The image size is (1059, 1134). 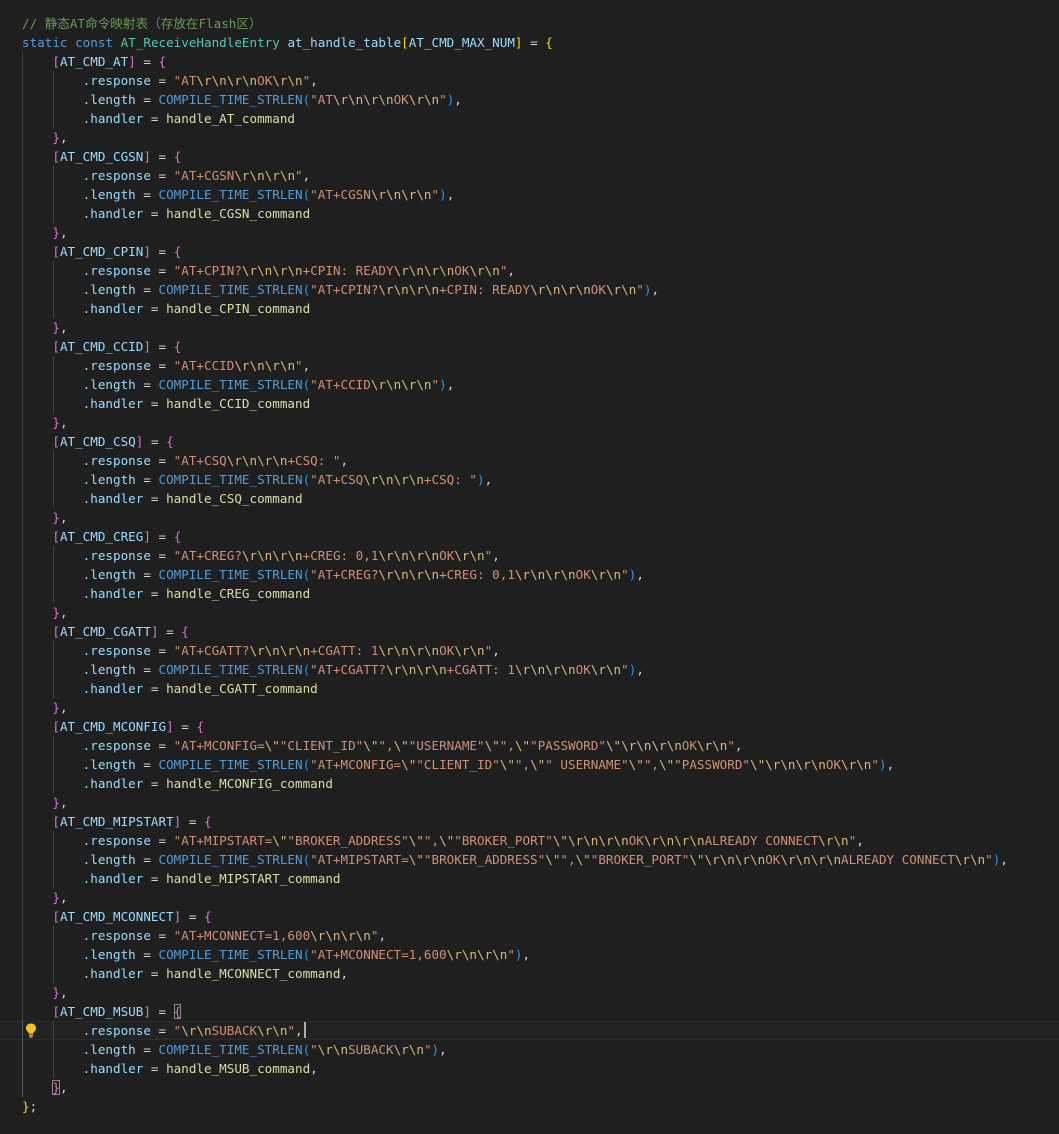 I want to click on code-line: .handler = handle_MIPSTART_command, so click(x=529, y=878).